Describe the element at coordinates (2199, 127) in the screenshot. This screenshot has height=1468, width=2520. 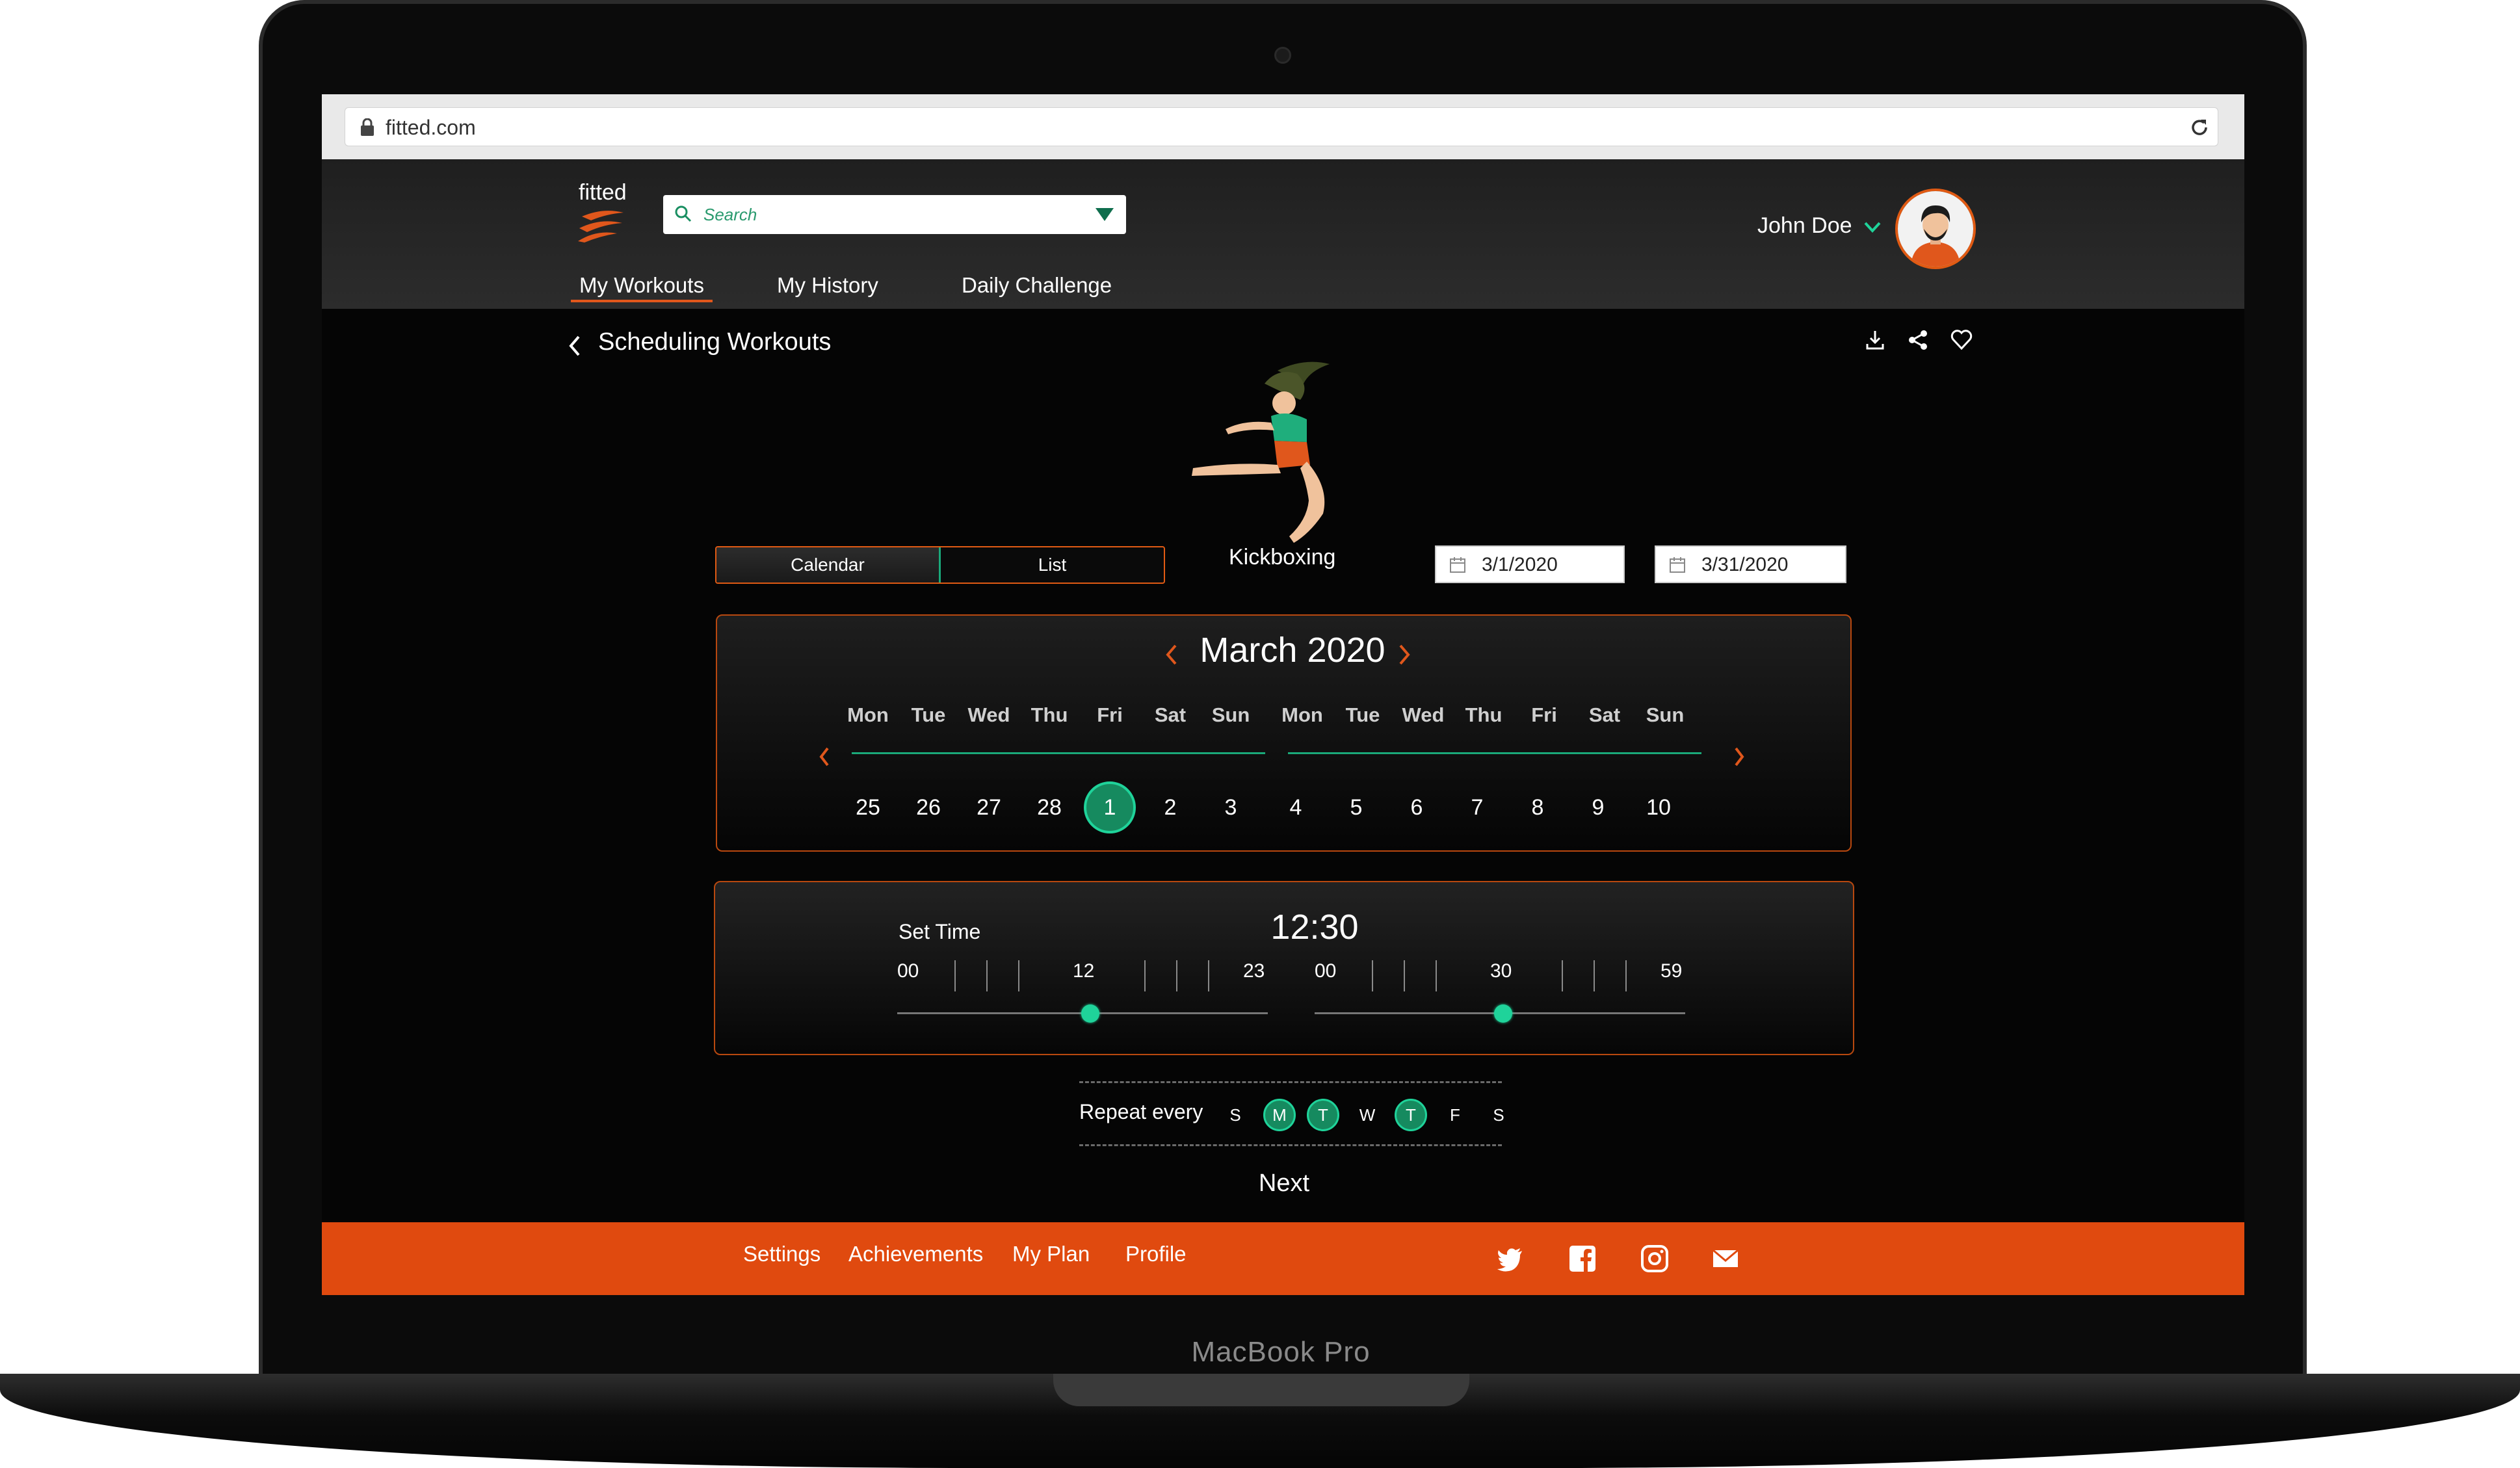
I see `reload-icon` at that location.